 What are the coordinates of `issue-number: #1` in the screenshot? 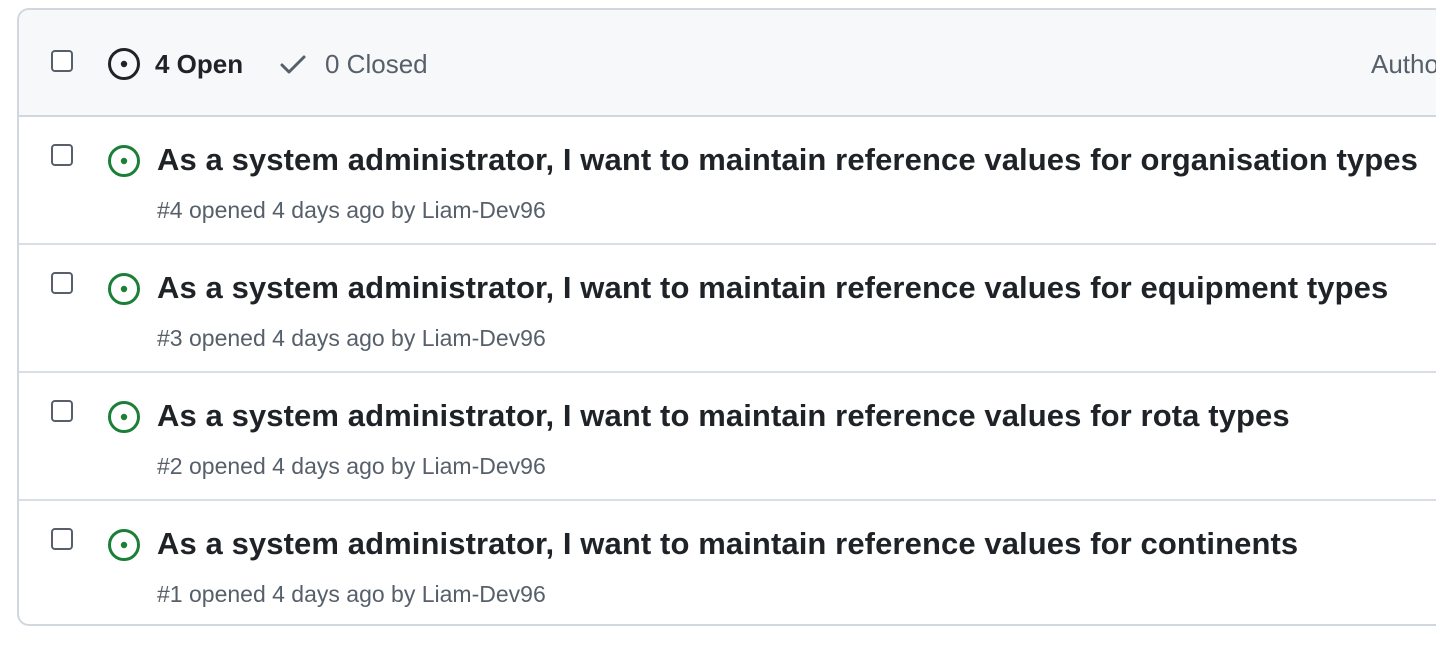 It's located at (170, 594).